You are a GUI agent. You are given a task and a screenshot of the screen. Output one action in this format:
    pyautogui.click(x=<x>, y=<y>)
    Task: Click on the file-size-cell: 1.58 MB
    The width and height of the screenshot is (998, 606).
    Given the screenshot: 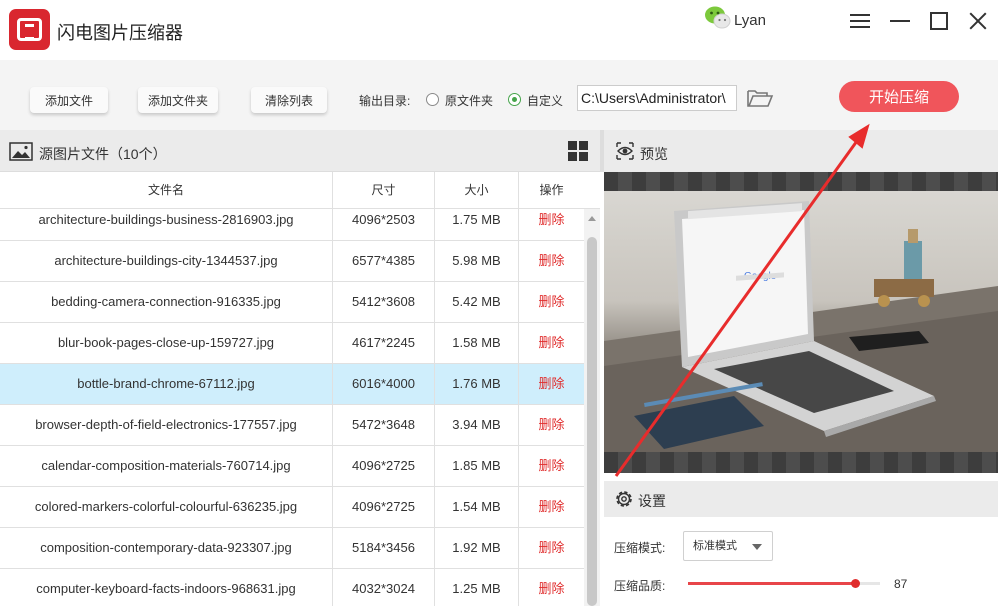 What is the action you would take?
    pyautogui.click(x=477, y=343)
    